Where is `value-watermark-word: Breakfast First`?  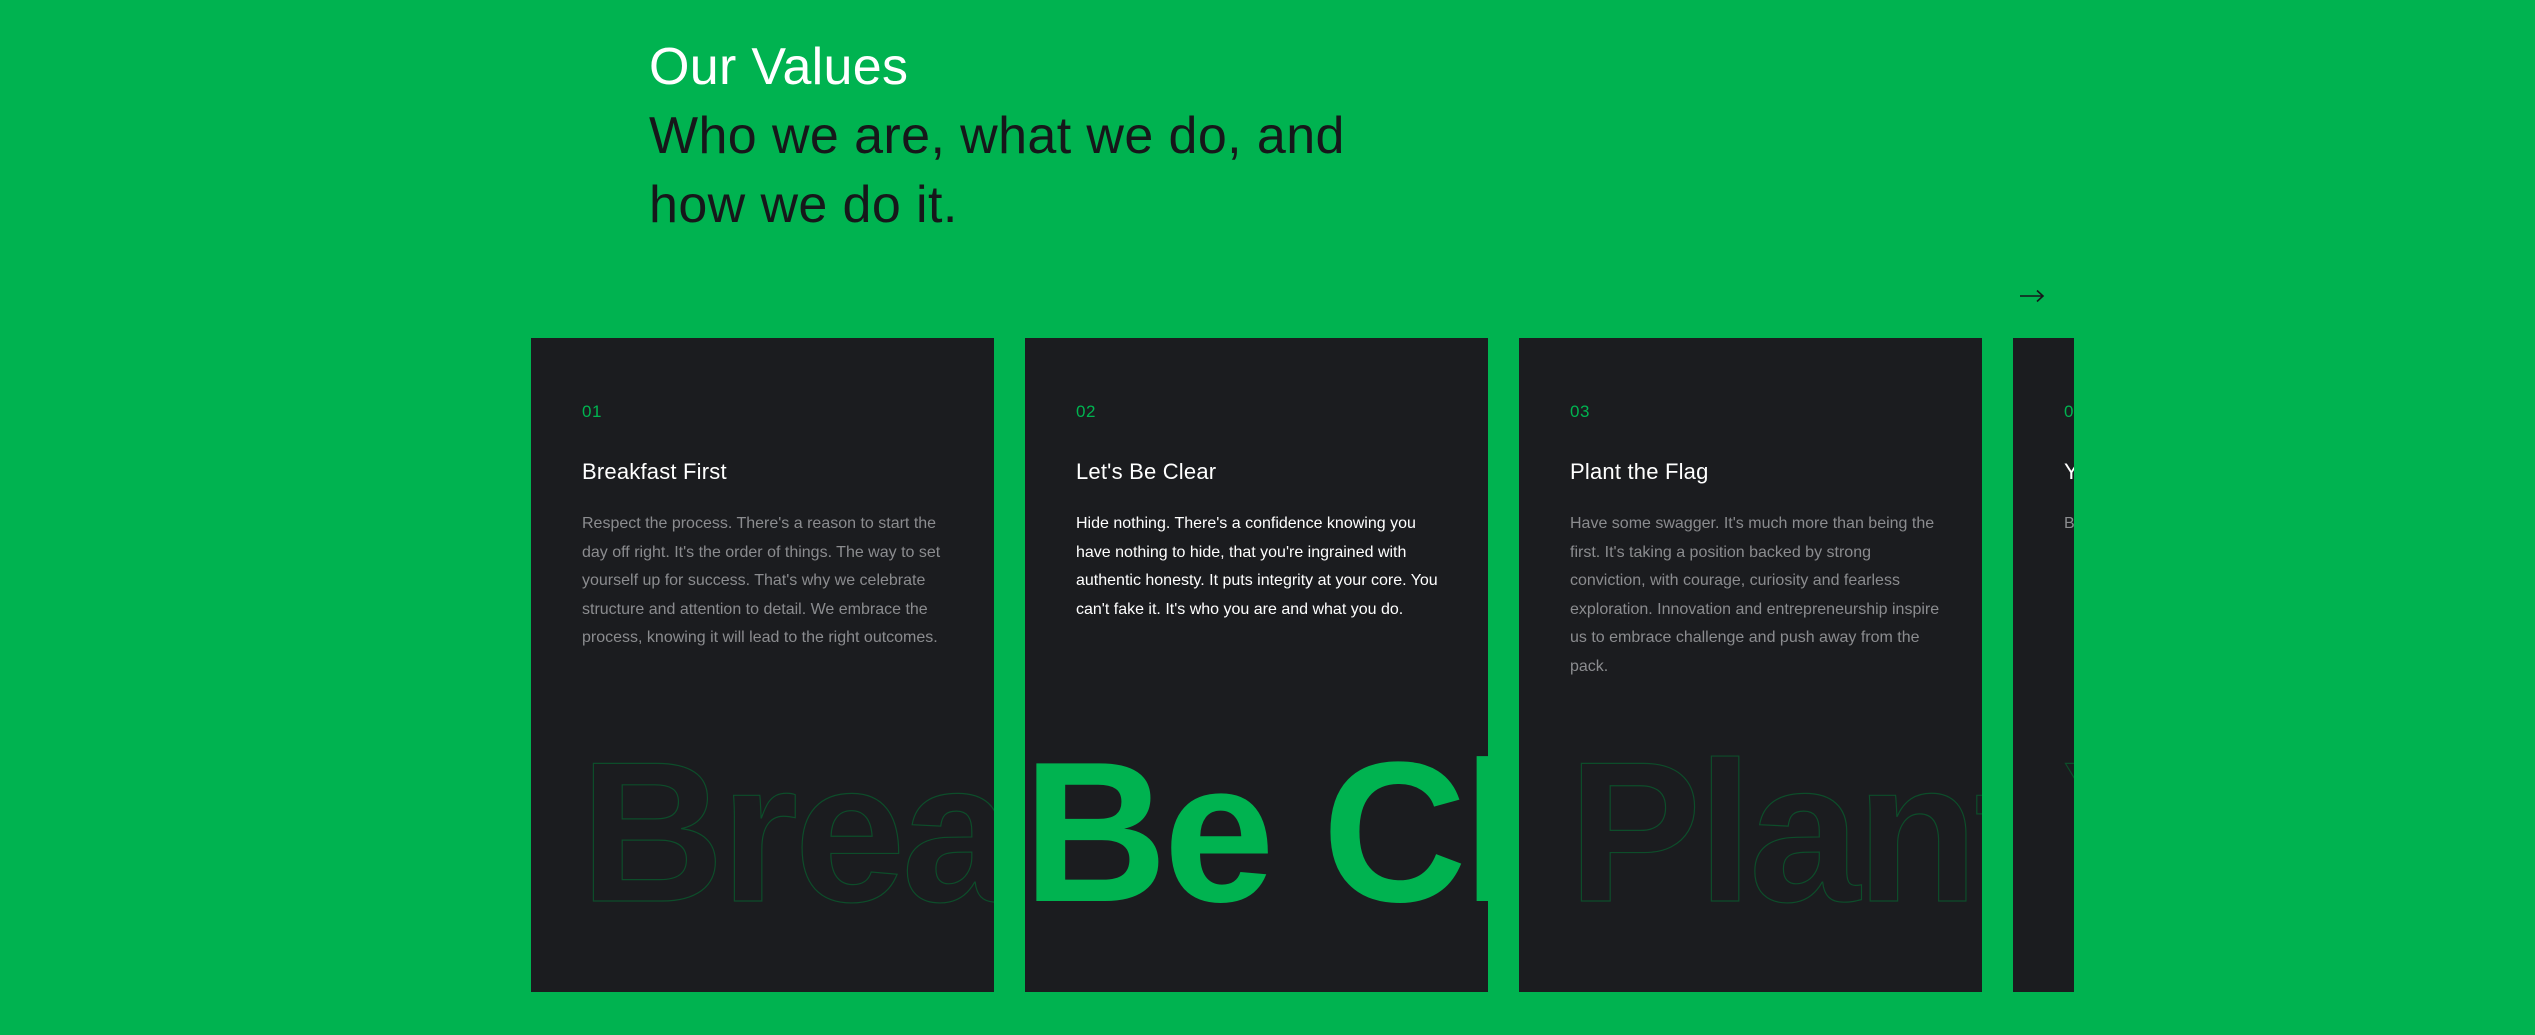 value-watermark-word: Breakfast First is located at coordinates (786, 832).